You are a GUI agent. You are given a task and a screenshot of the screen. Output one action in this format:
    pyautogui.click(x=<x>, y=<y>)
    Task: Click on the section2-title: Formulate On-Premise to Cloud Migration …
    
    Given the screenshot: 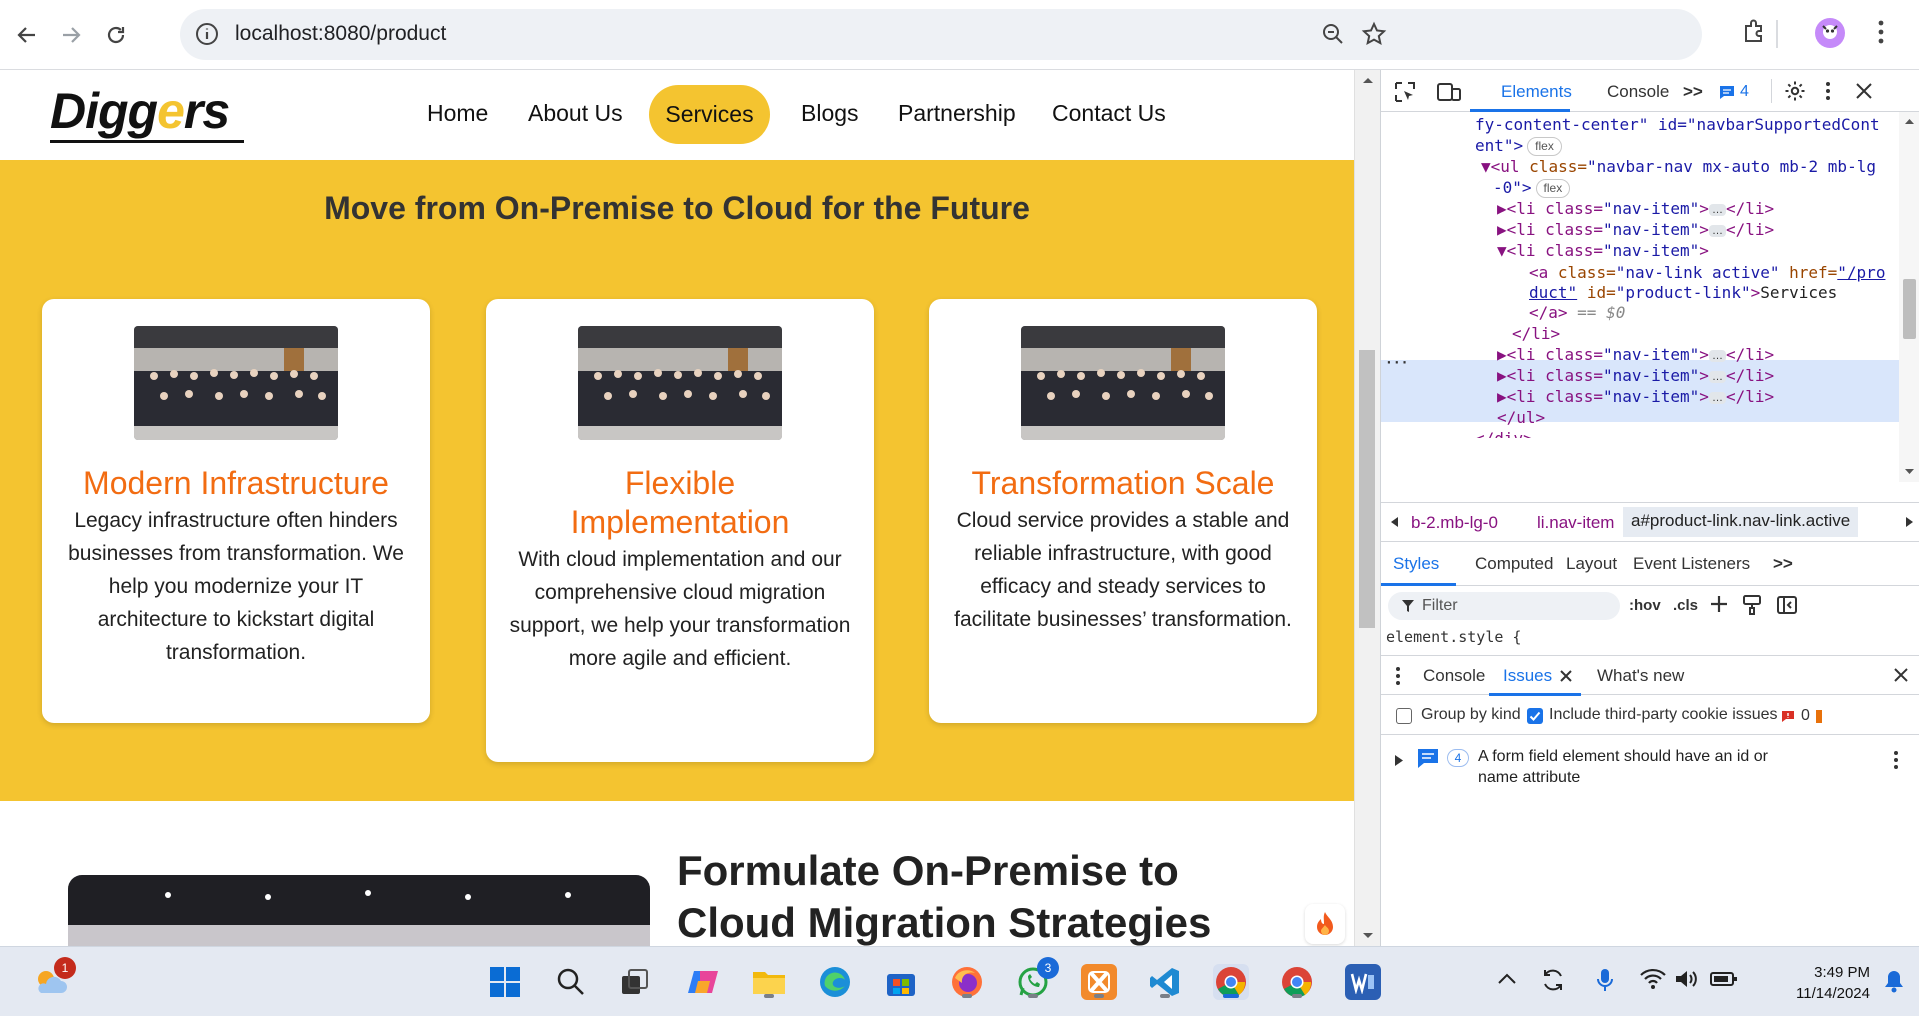 What is the action you would take?
    pyautogui.click(x=944, y=896)
    